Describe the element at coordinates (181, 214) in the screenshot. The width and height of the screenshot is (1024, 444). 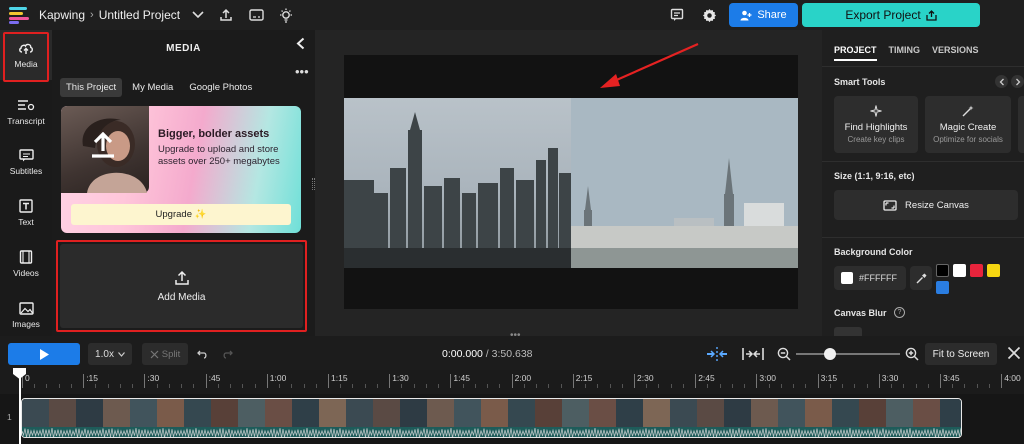
I see `upgrade-button: Upgrade ✨` at that location.